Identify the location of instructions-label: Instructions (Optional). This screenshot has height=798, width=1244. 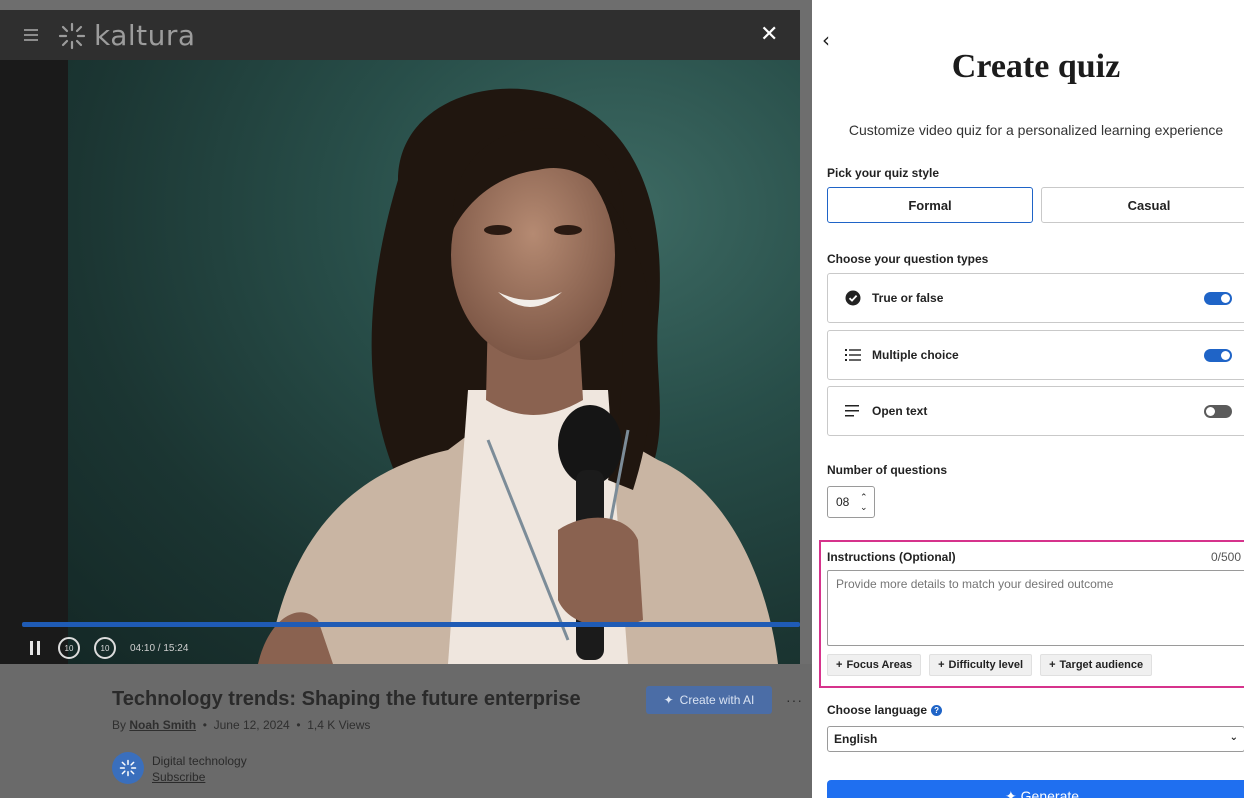
(891, 557).